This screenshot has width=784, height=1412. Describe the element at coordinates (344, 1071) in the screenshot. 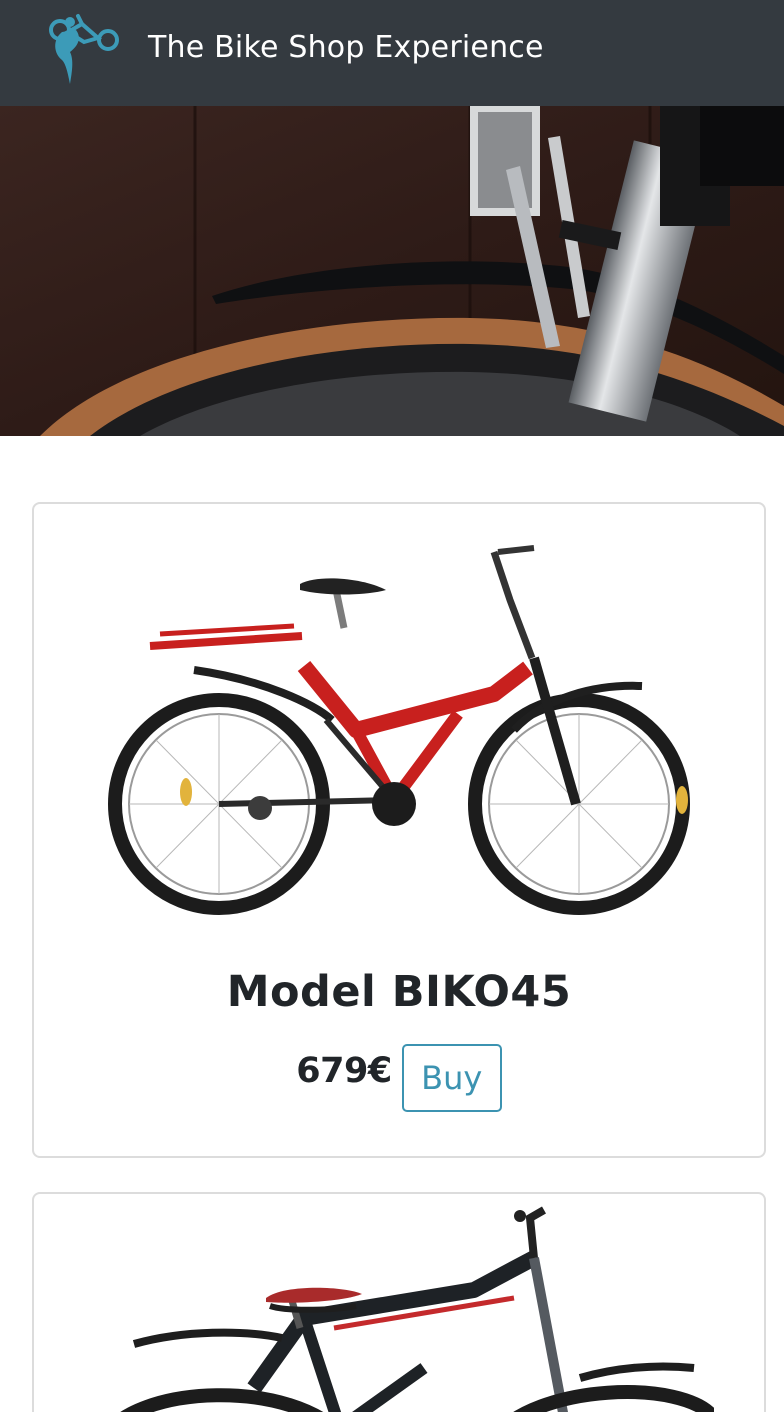

I see `product-price: 679€` at that location.